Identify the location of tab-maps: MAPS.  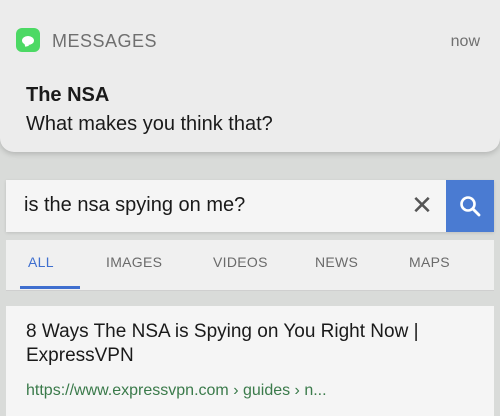
(429, 262).